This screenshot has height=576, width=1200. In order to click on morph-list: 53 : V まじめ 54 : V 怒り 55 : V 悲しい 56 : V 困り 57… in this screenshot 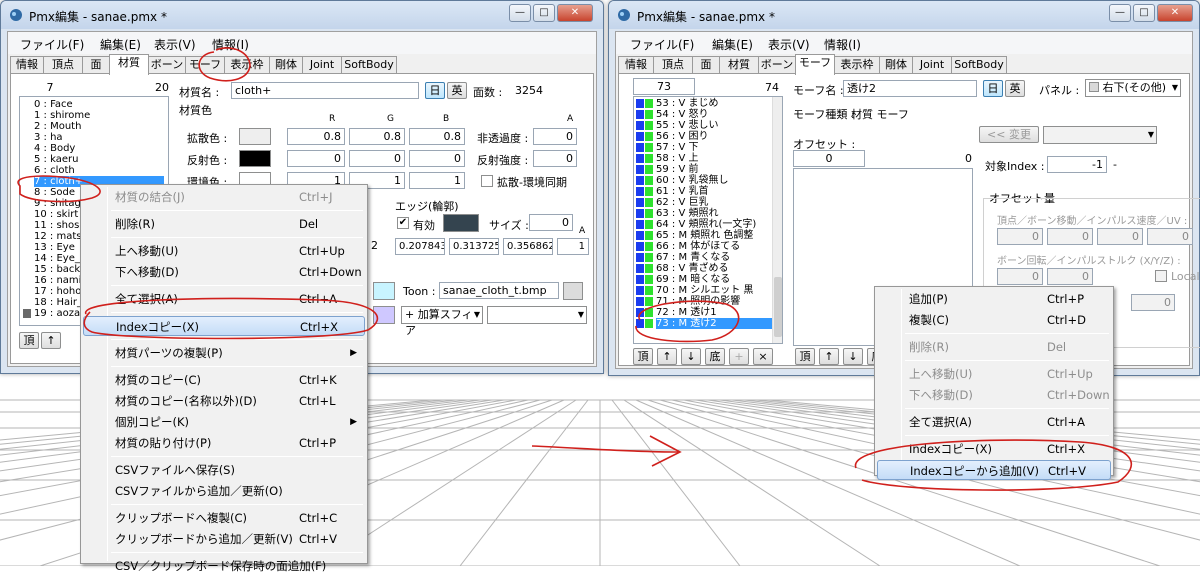, I will do `click(708, 220)`.